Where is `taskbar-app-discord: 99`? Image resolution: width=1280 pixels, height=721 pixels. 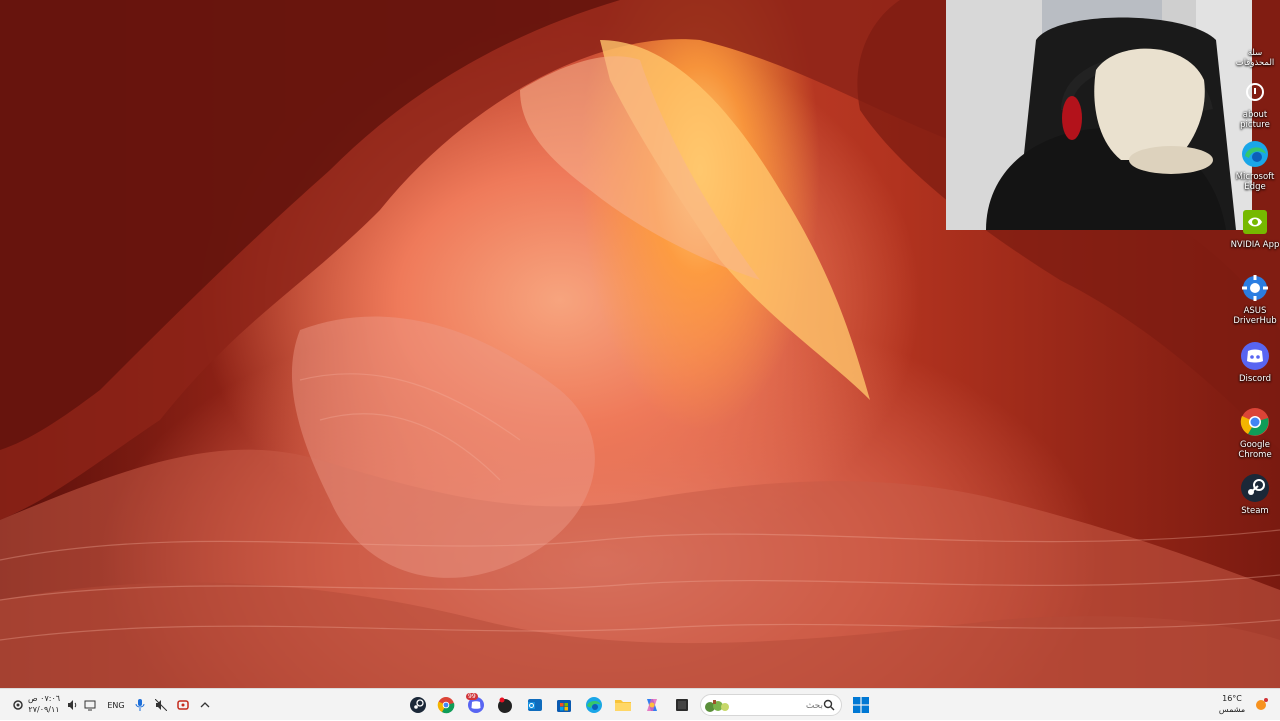
taskbar-app-discord: 99 is located at coordinates (476, 705).